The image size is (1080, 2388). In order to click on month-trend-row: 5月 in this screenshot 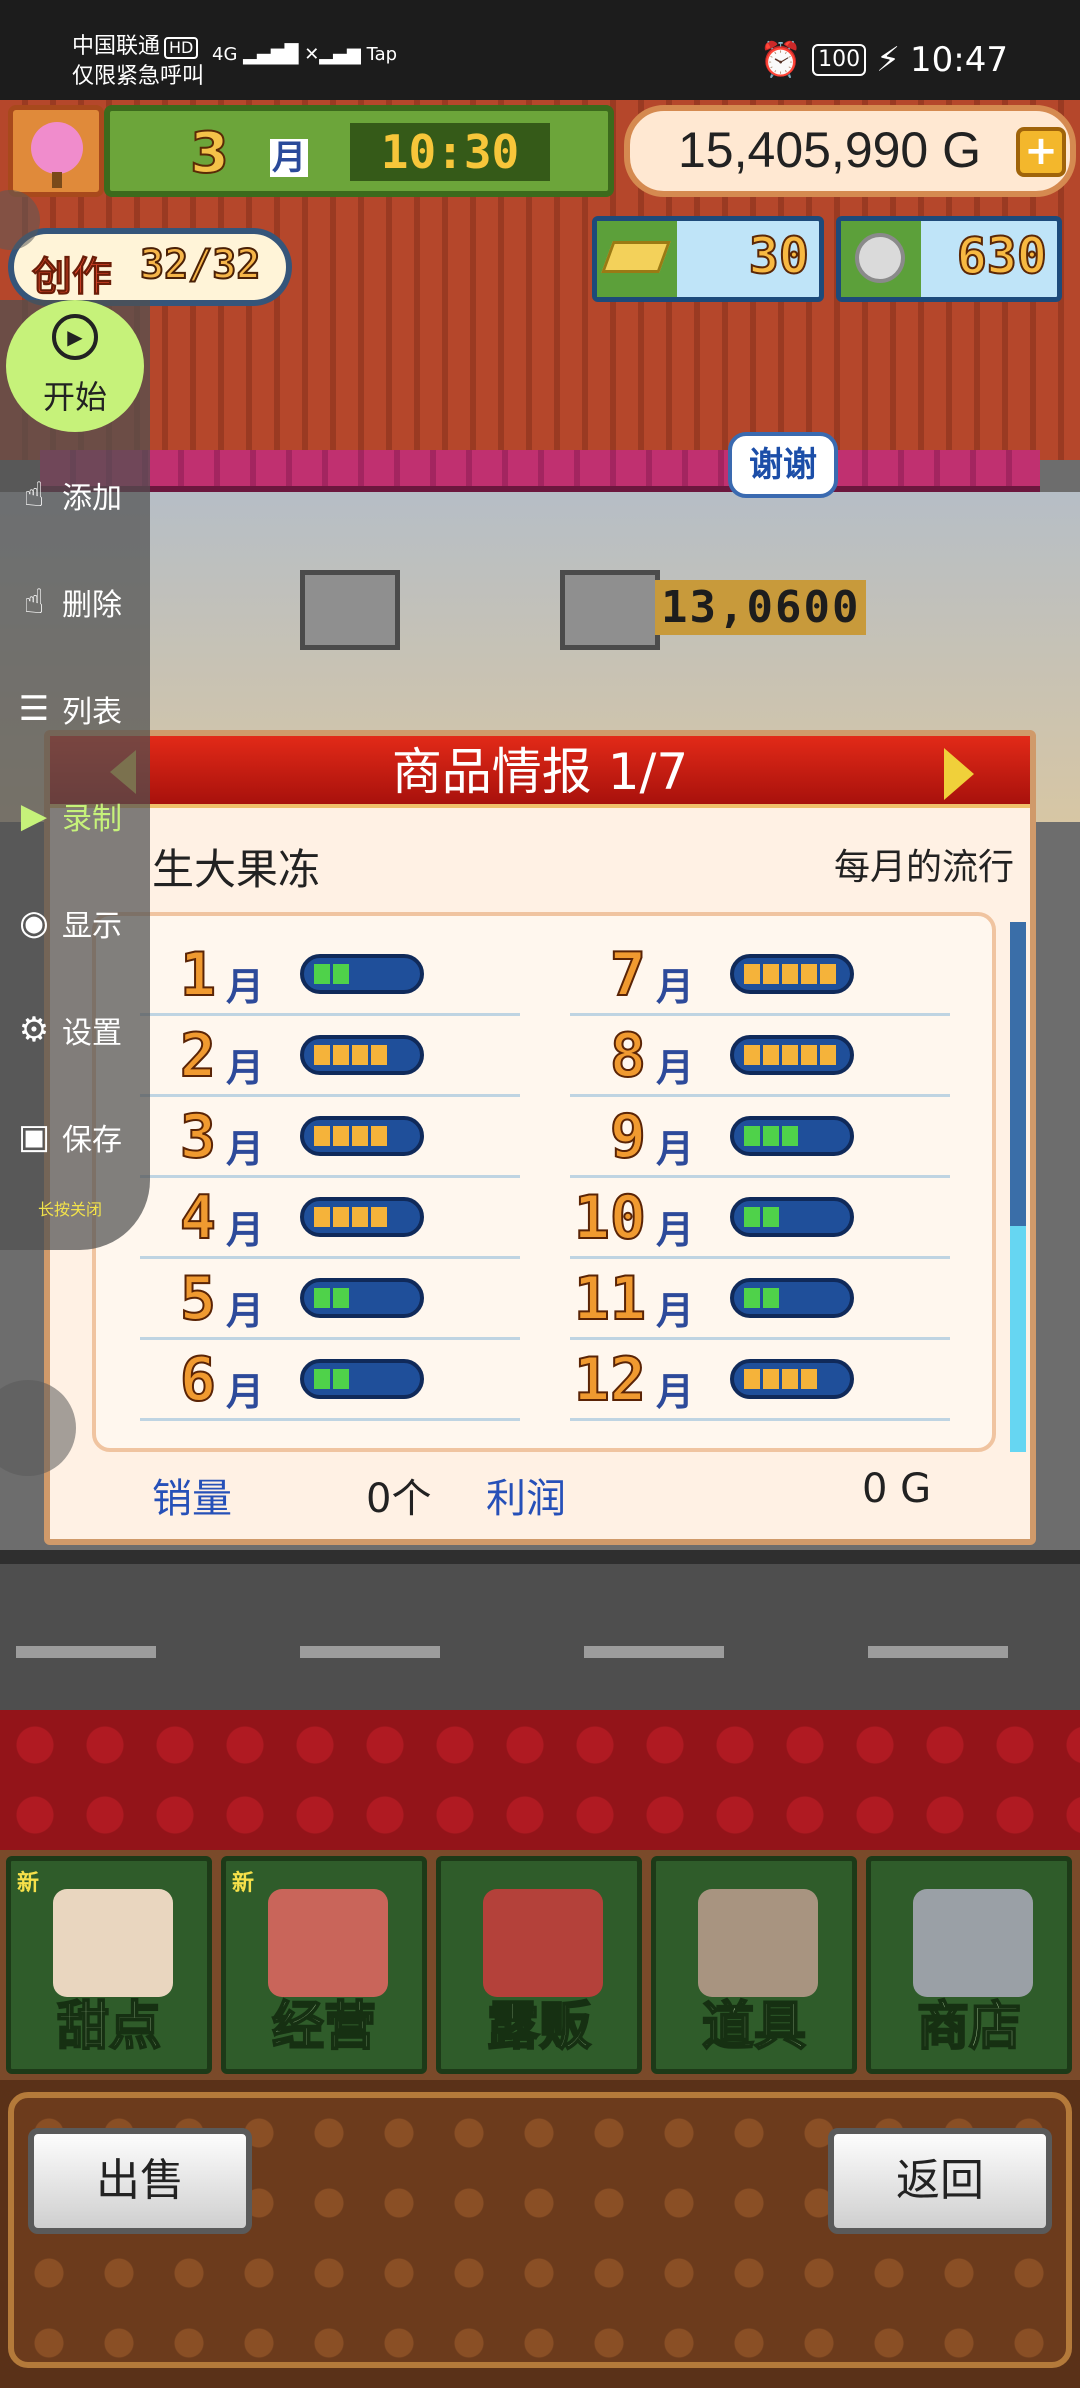, I will do `click(330, 1300)`.